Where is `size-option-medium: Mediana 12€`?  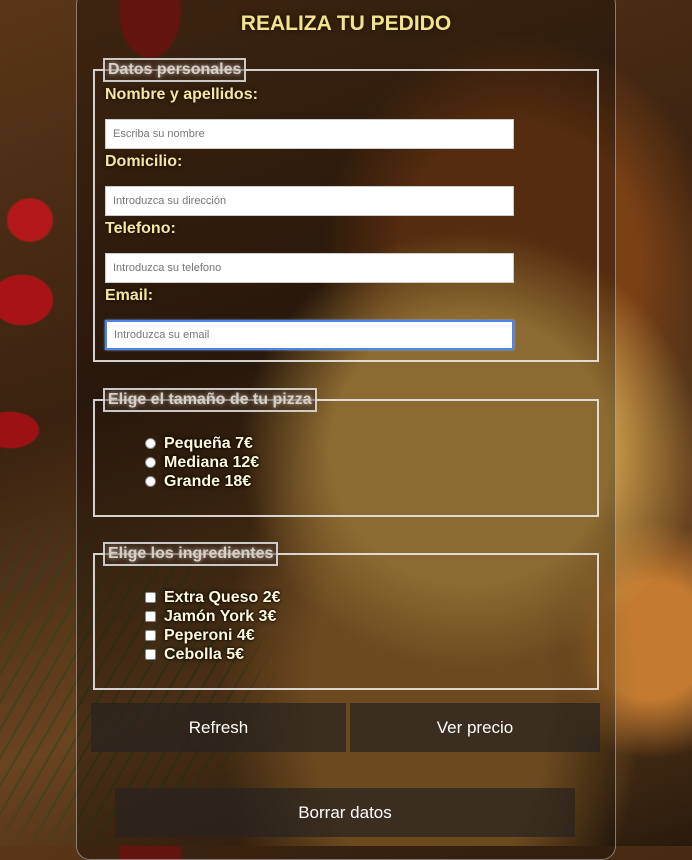 size-option-medium: Mediana 12€ is located at coordinates (202, 462).